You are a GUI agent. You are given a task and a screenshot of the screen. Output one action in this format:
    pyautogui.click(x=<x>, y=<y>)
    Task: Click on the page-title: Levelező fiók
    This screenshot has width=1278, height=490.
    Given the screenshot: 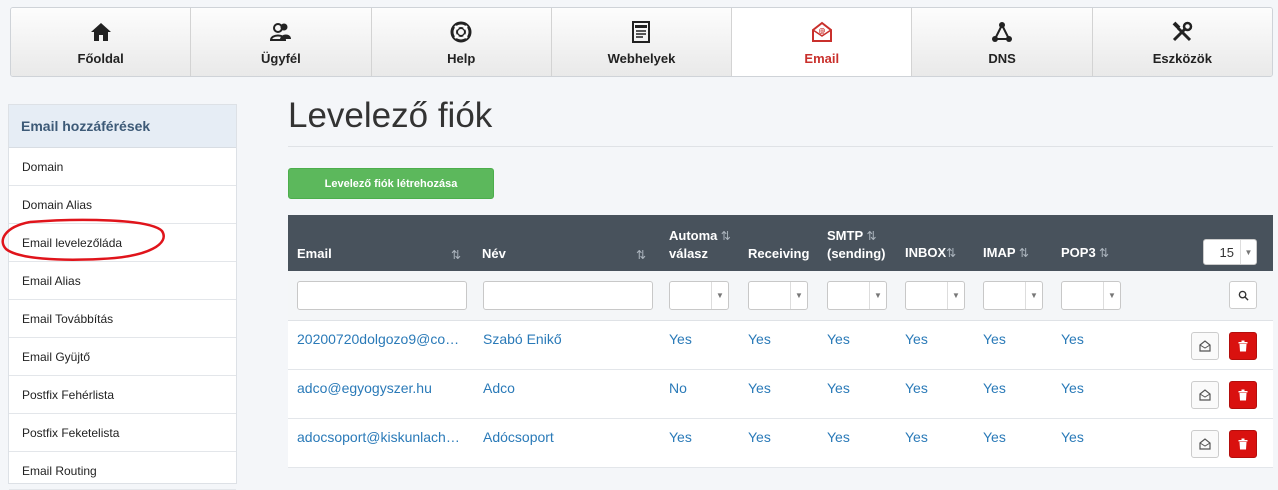 What is the action you would take?
    pyautogui.click(x=390, y=115)
    